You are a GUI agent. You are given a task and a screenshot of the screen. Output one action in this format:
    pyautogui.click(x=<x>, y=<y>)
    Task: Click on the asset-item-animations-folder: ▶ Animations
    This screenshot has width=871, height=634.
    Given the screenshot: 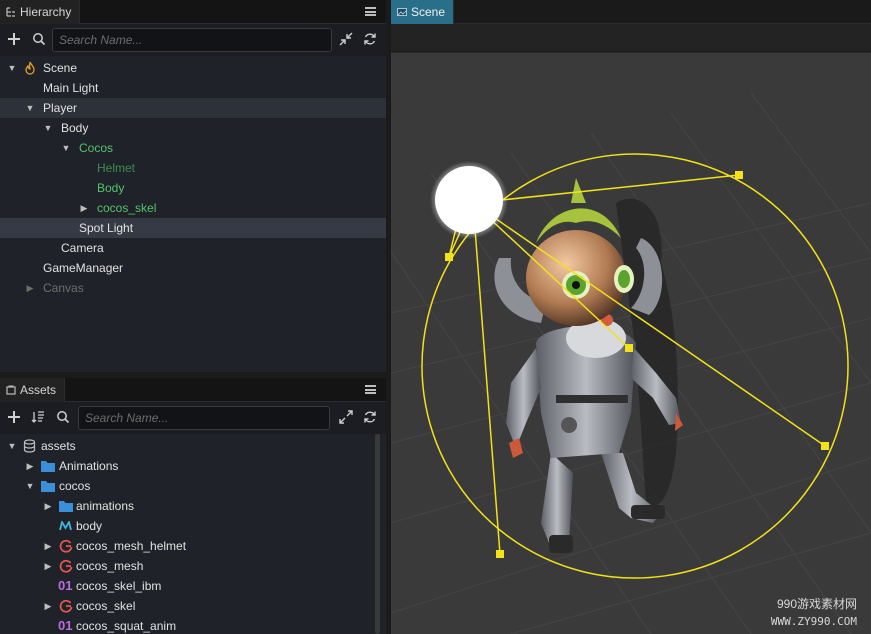 What is the action you would take?
    pyautogui.click(x=193, y=466)
    